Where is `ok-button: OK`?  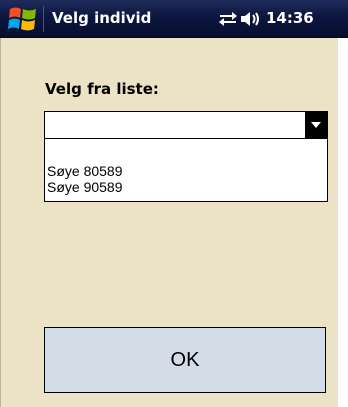
ok-button: OK is located at coordinates (185, 360).